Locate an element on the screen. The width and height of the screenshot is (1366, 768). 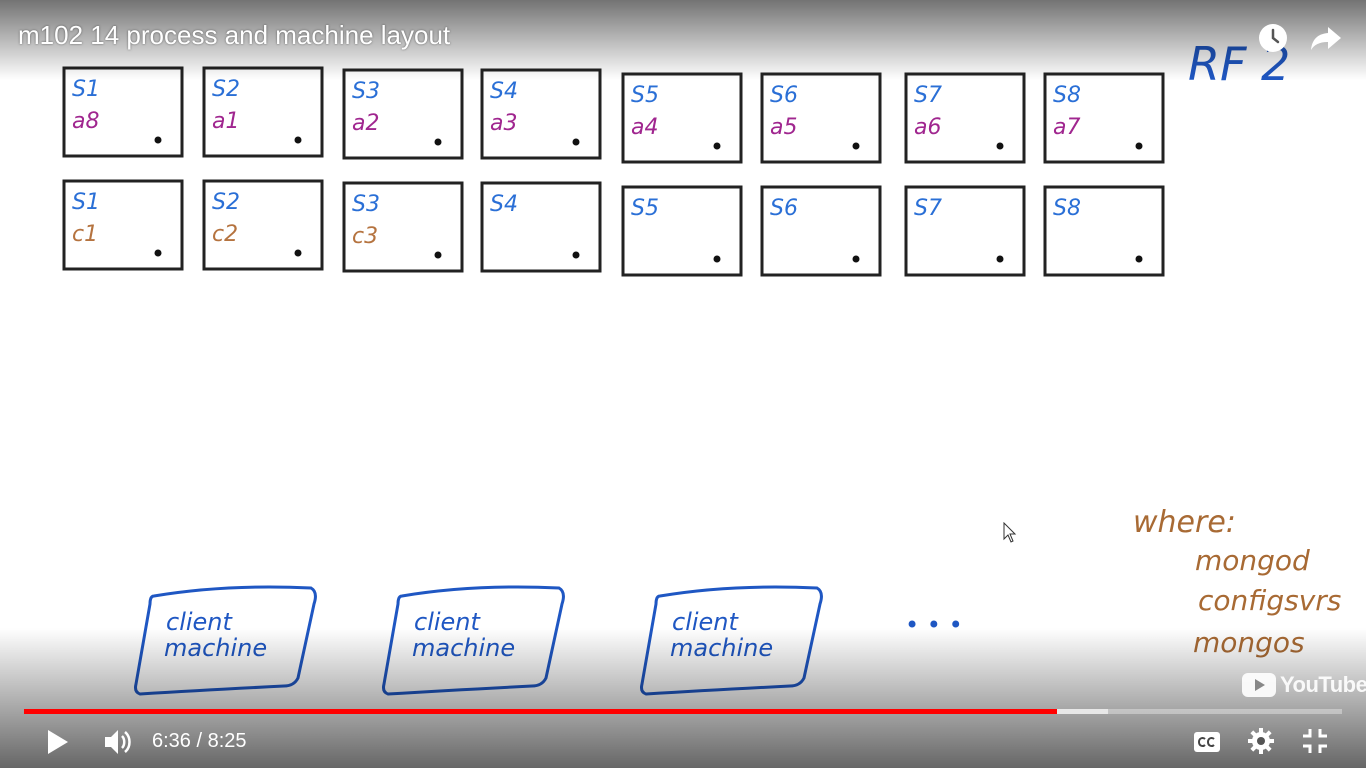
share-button is located at coordinates (1326, 38).